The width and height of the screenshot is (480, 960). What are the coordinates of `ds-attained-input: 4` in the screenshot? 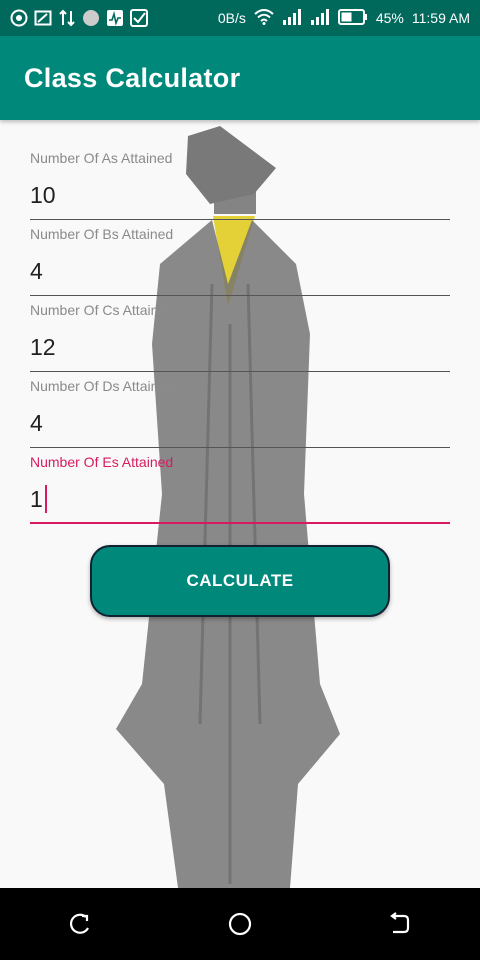 It's located at (240, 428).